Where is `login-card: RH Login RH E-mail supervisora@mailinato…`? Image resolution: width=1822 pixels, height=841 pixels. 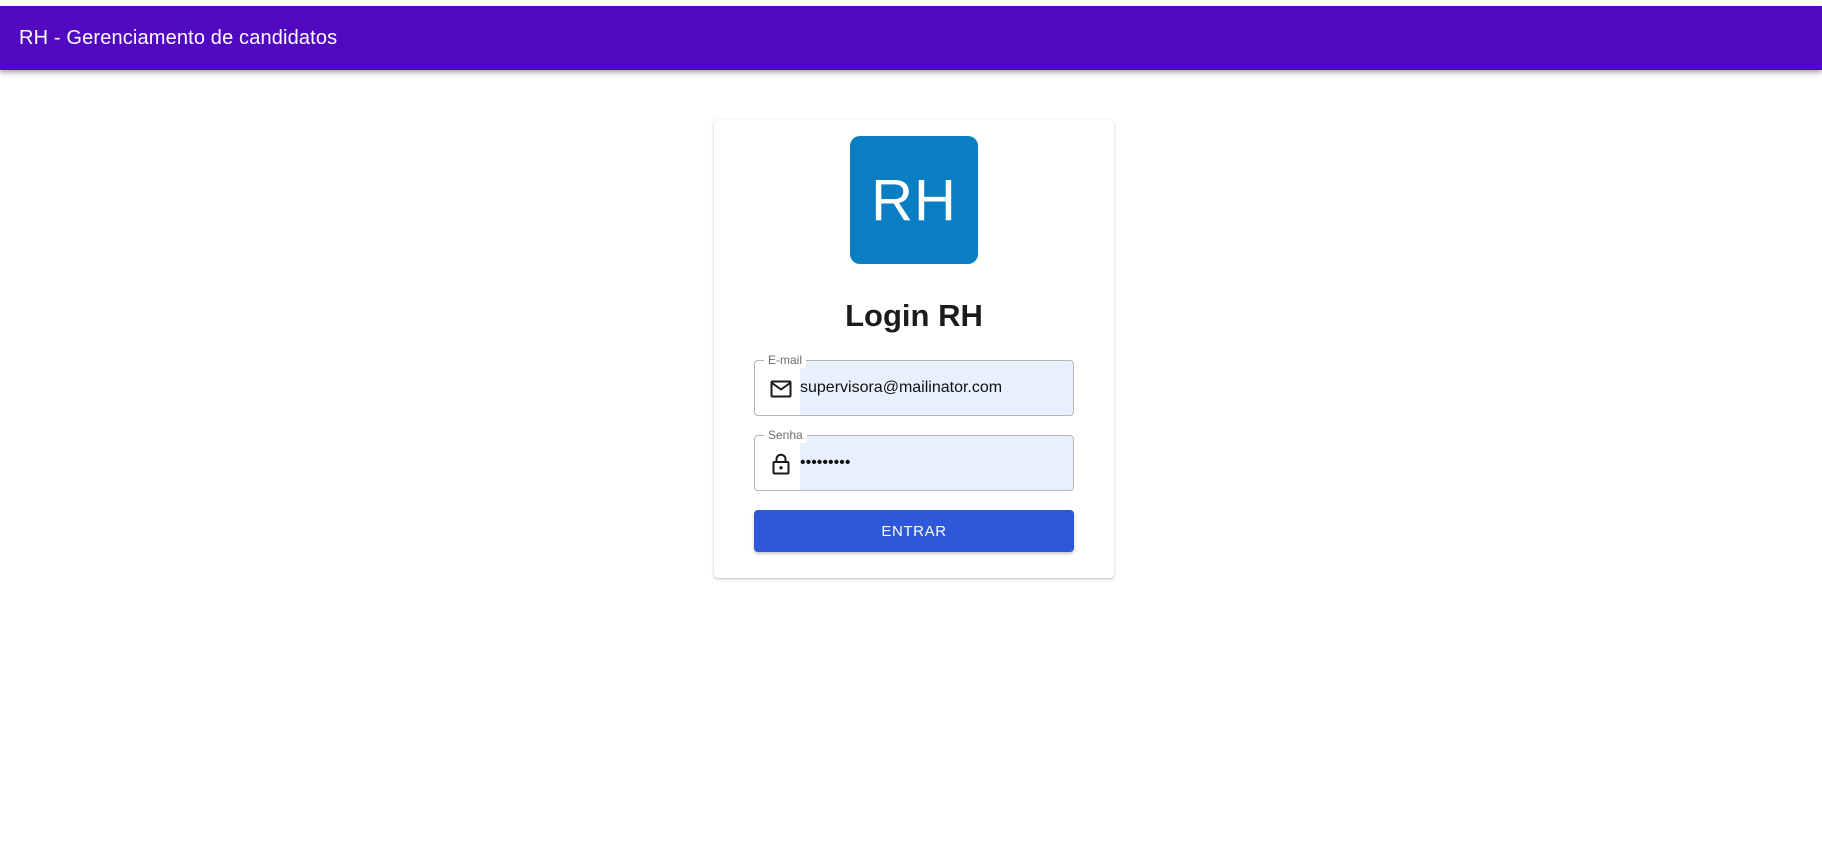
login-card: RH Login RH E-mail supervisora@mailinato… is located at coordinates (914, 349).